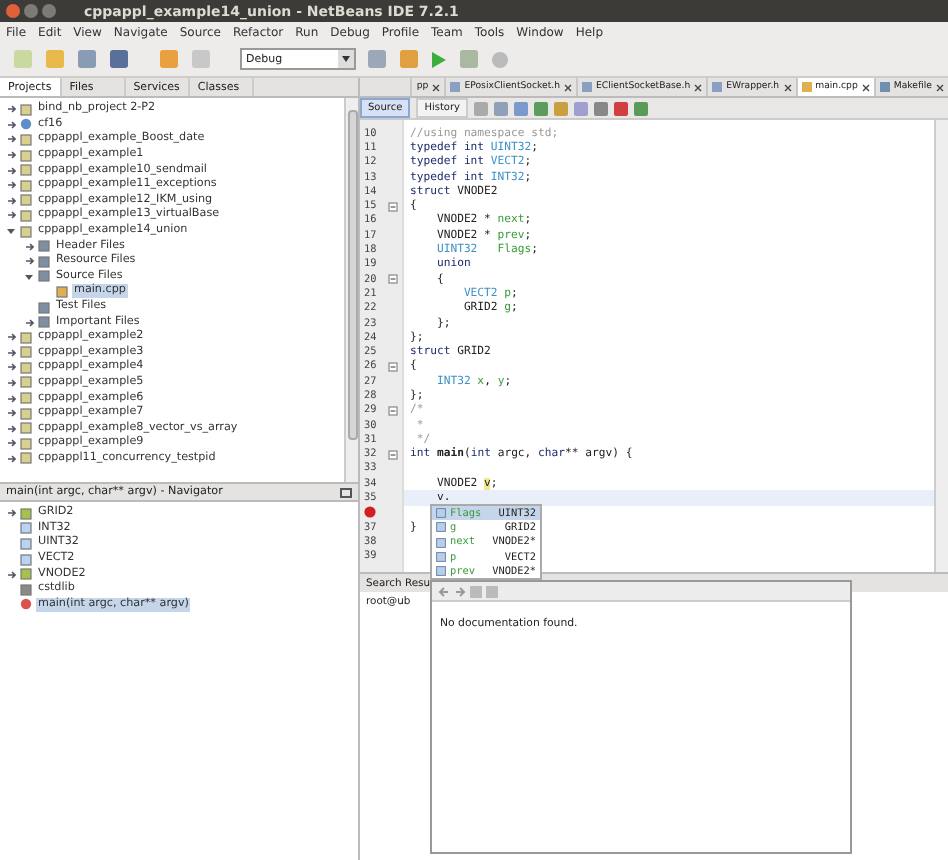 Image resolution: width=948 pixels, height=860 pixels. What do you see at coordinates (444, 591) in the screenshot?
I see `back-icon` at bounding box center [444, 591].